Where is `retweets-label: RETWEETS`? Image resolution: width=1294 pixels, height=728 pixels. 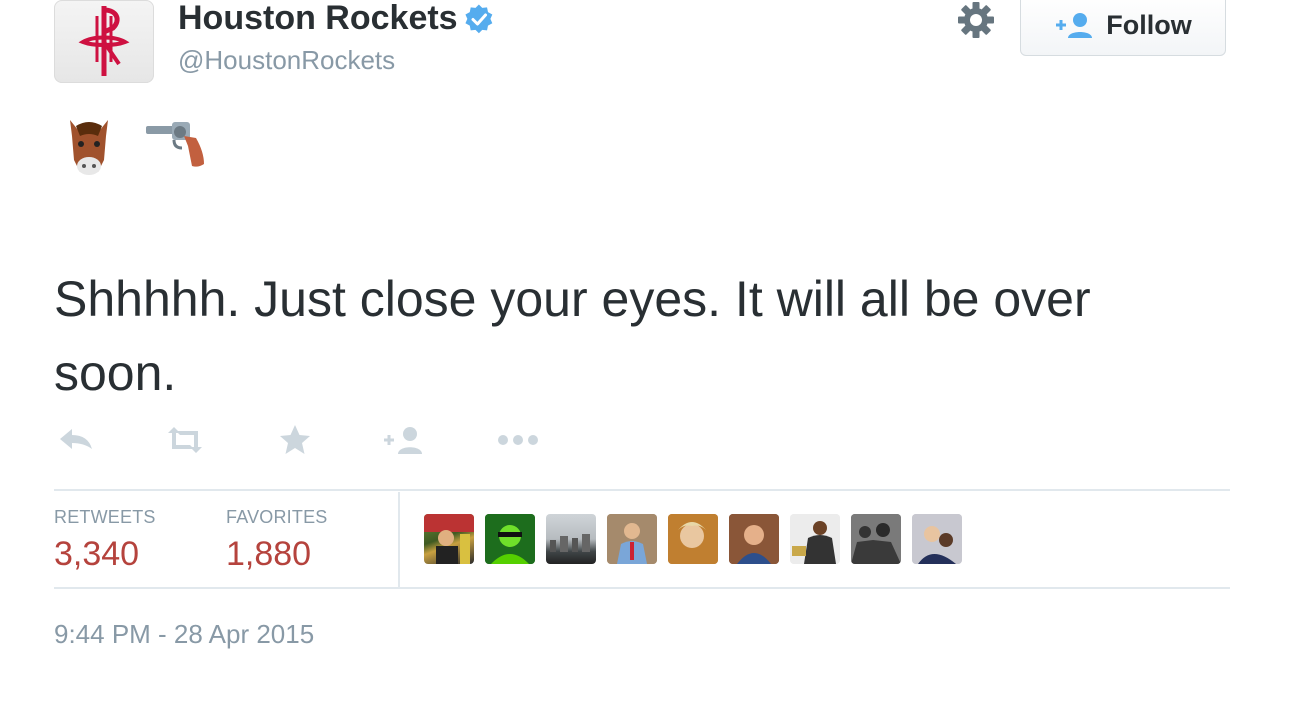 retweets-label: RETWEETS is located at coordinates (105, 517).